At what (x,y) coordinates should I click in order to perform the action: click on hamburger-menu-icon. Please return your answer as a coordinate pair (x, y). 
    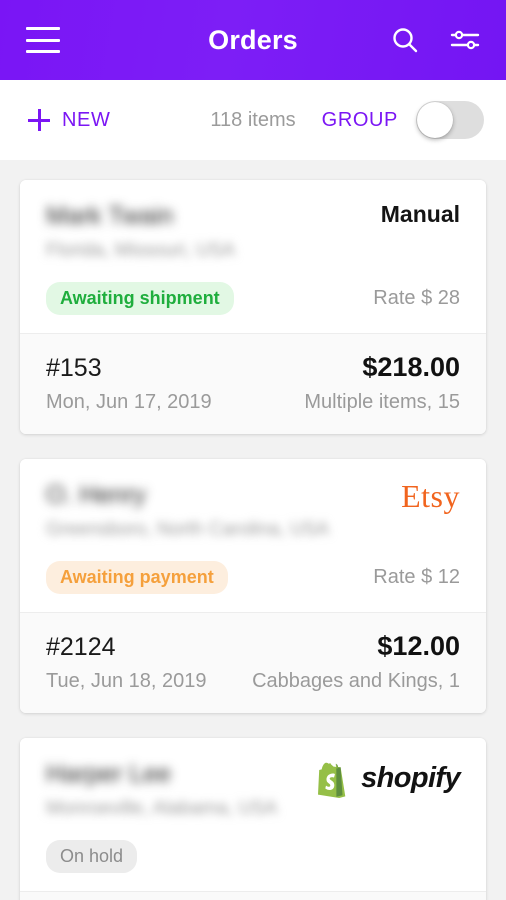
    Looking at the image, I should click on (43, 40).